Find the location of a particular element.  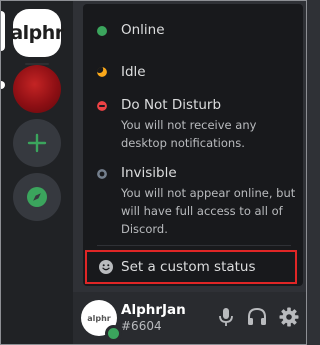

online-status-icon is located at coordinates (102, 31).